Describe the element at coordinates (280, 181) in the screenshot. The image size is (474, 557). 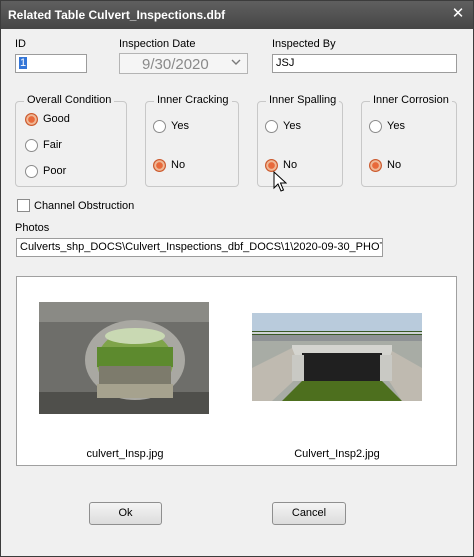
I see `mouse-cursor-icon` at that location.